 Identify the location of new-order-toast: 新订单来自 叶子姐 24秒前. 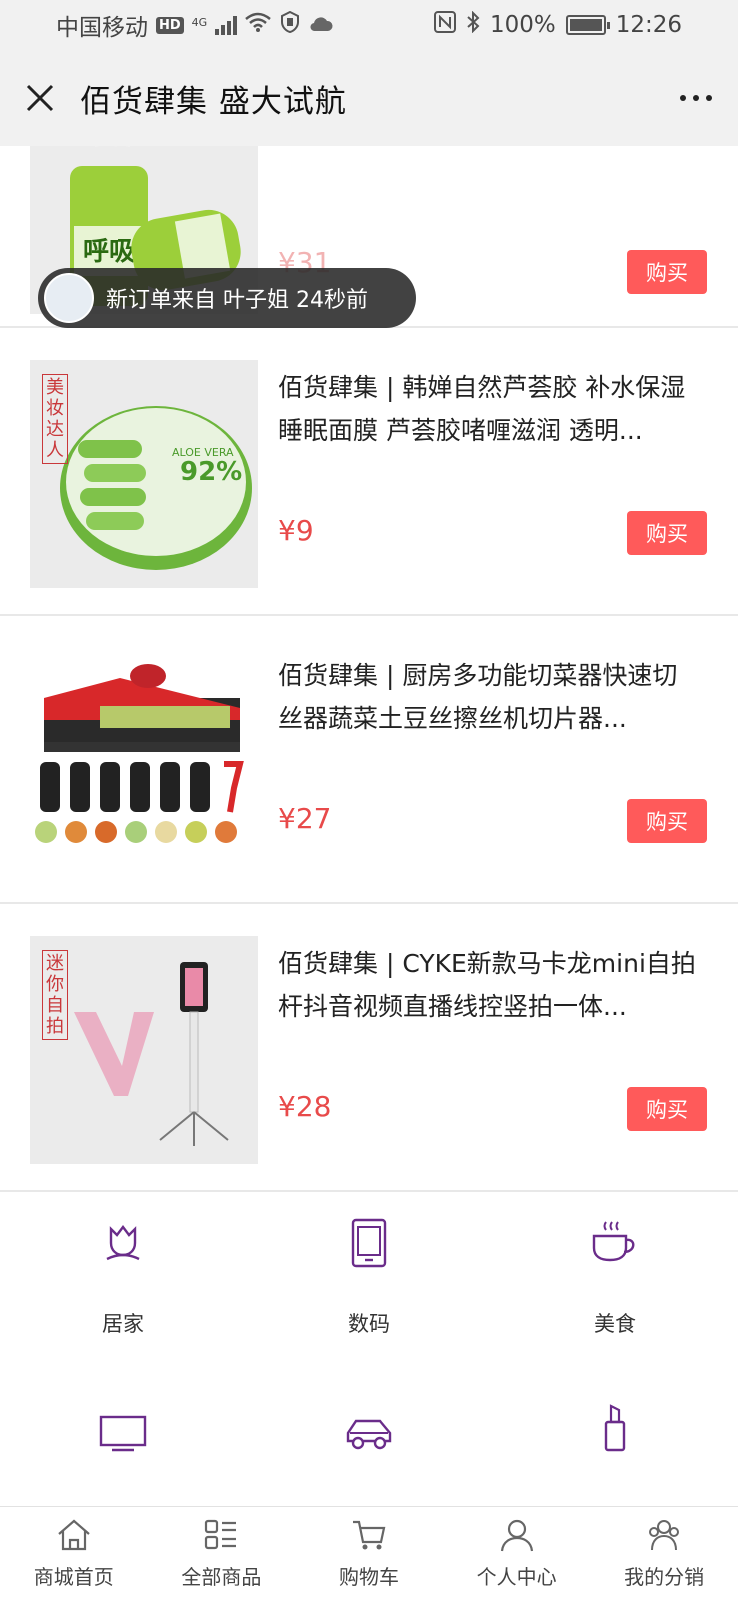
(227, 298).